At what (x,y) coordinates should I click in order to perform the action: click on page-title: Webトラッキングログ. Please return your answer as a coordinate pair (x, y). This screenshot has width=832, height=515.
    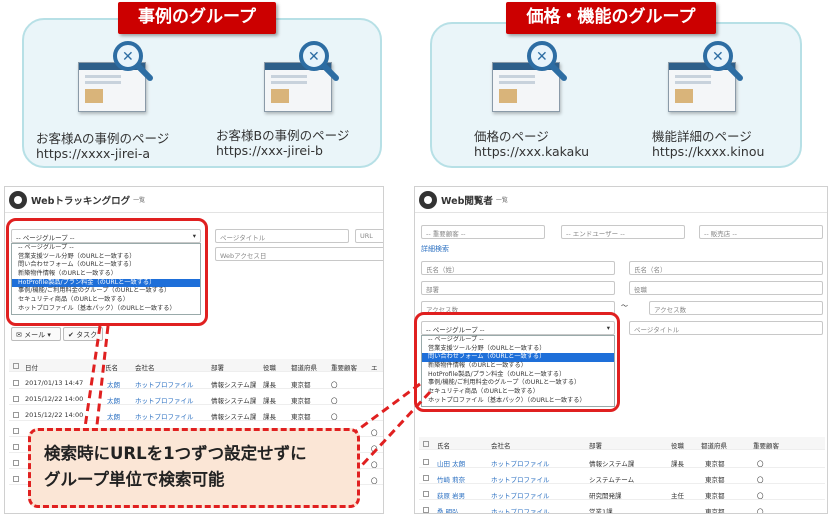
    Looking at the image, I should click on (81, 201).